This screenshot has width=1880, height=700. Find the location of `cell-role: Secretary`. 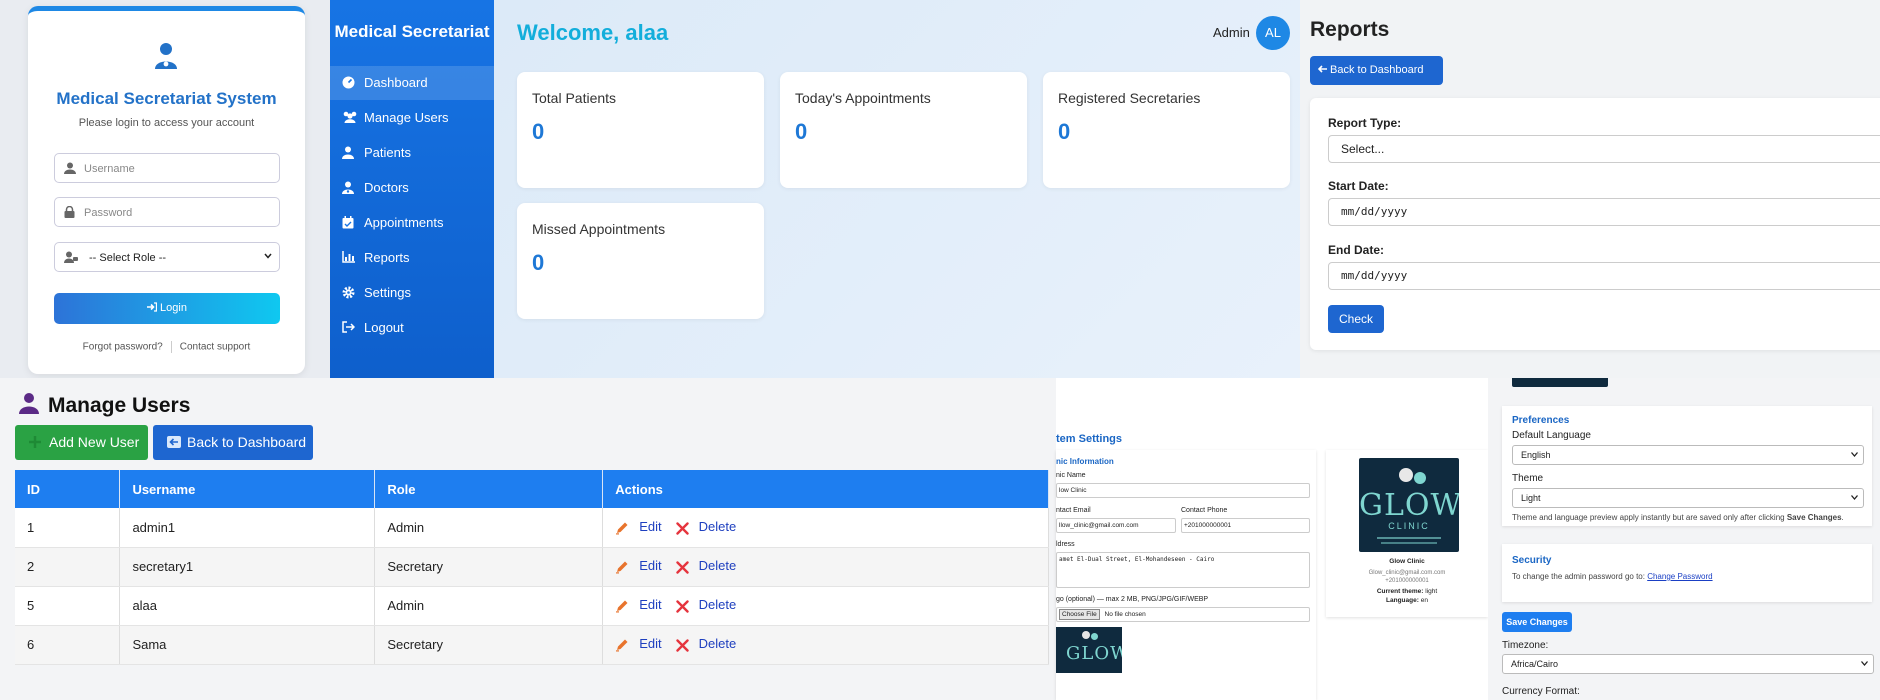

cell-role: Secretary is located at coordinates (489, 567).